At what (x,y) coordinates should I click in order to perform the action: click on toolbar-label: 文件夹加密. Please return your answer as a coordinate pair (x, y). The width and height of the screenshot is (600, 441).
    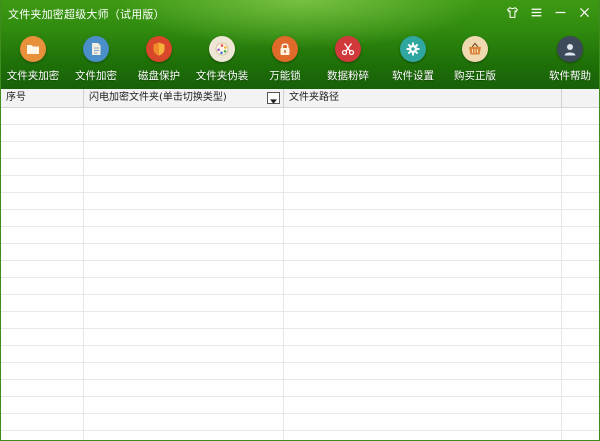
    Looking at the image, I should click on (33, 76).